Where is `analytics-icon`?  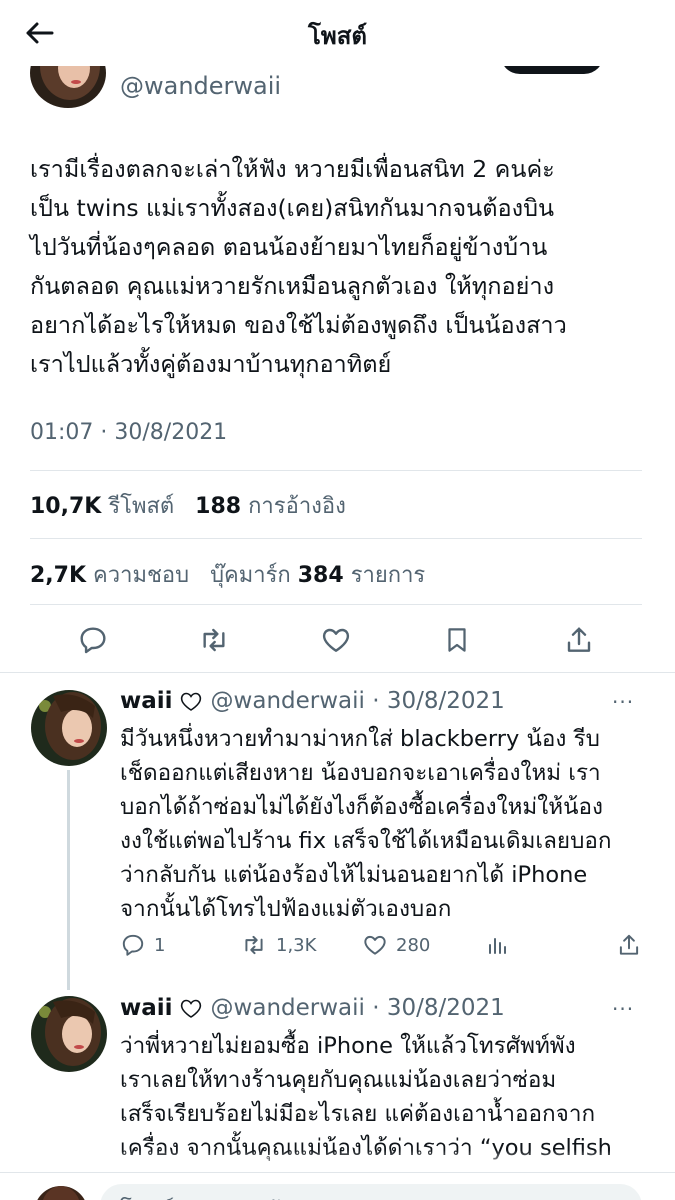 analytics-icon is located at coordinates (497, 946).